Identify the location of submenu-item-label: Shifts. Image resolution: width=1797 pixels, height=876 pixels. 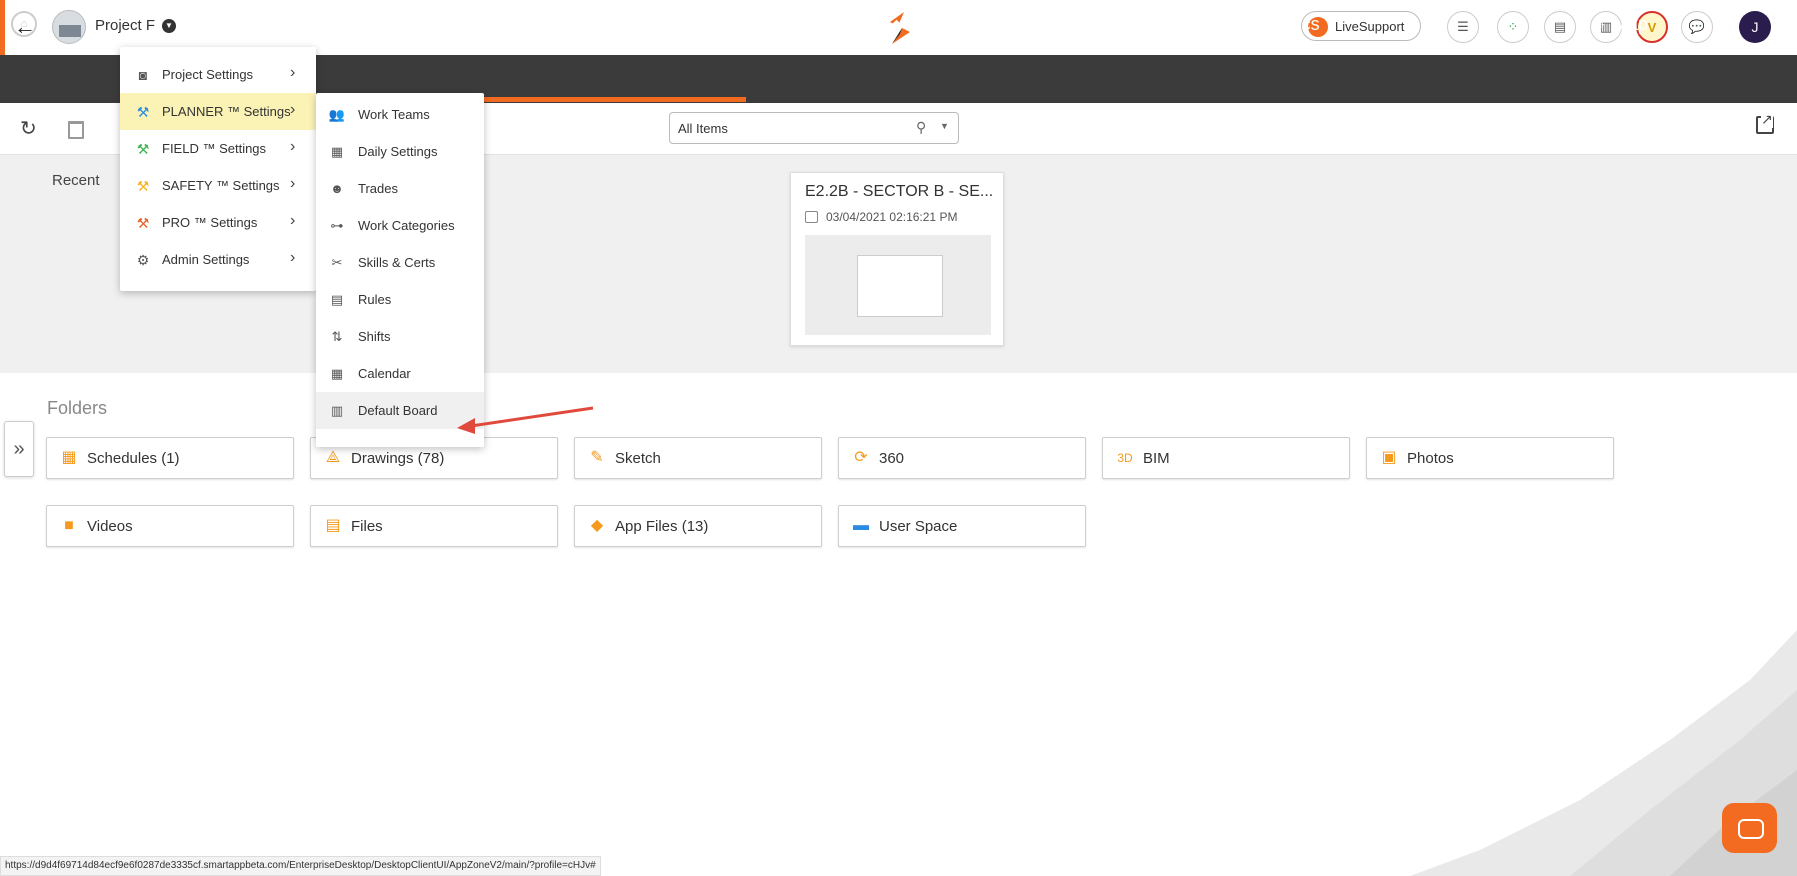
(374, 336).